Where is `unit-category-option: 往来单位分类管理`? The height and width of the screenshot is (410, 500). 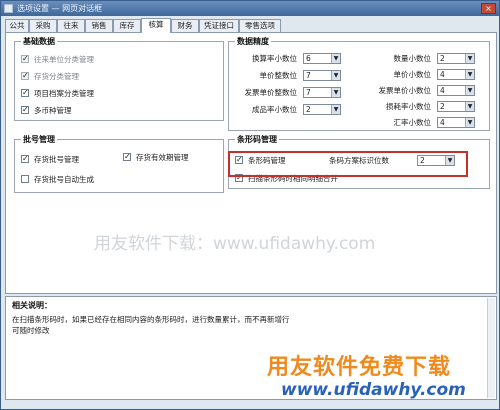 unit-category-option: 往来单位分类管理 is located at coordinates (57, 59).